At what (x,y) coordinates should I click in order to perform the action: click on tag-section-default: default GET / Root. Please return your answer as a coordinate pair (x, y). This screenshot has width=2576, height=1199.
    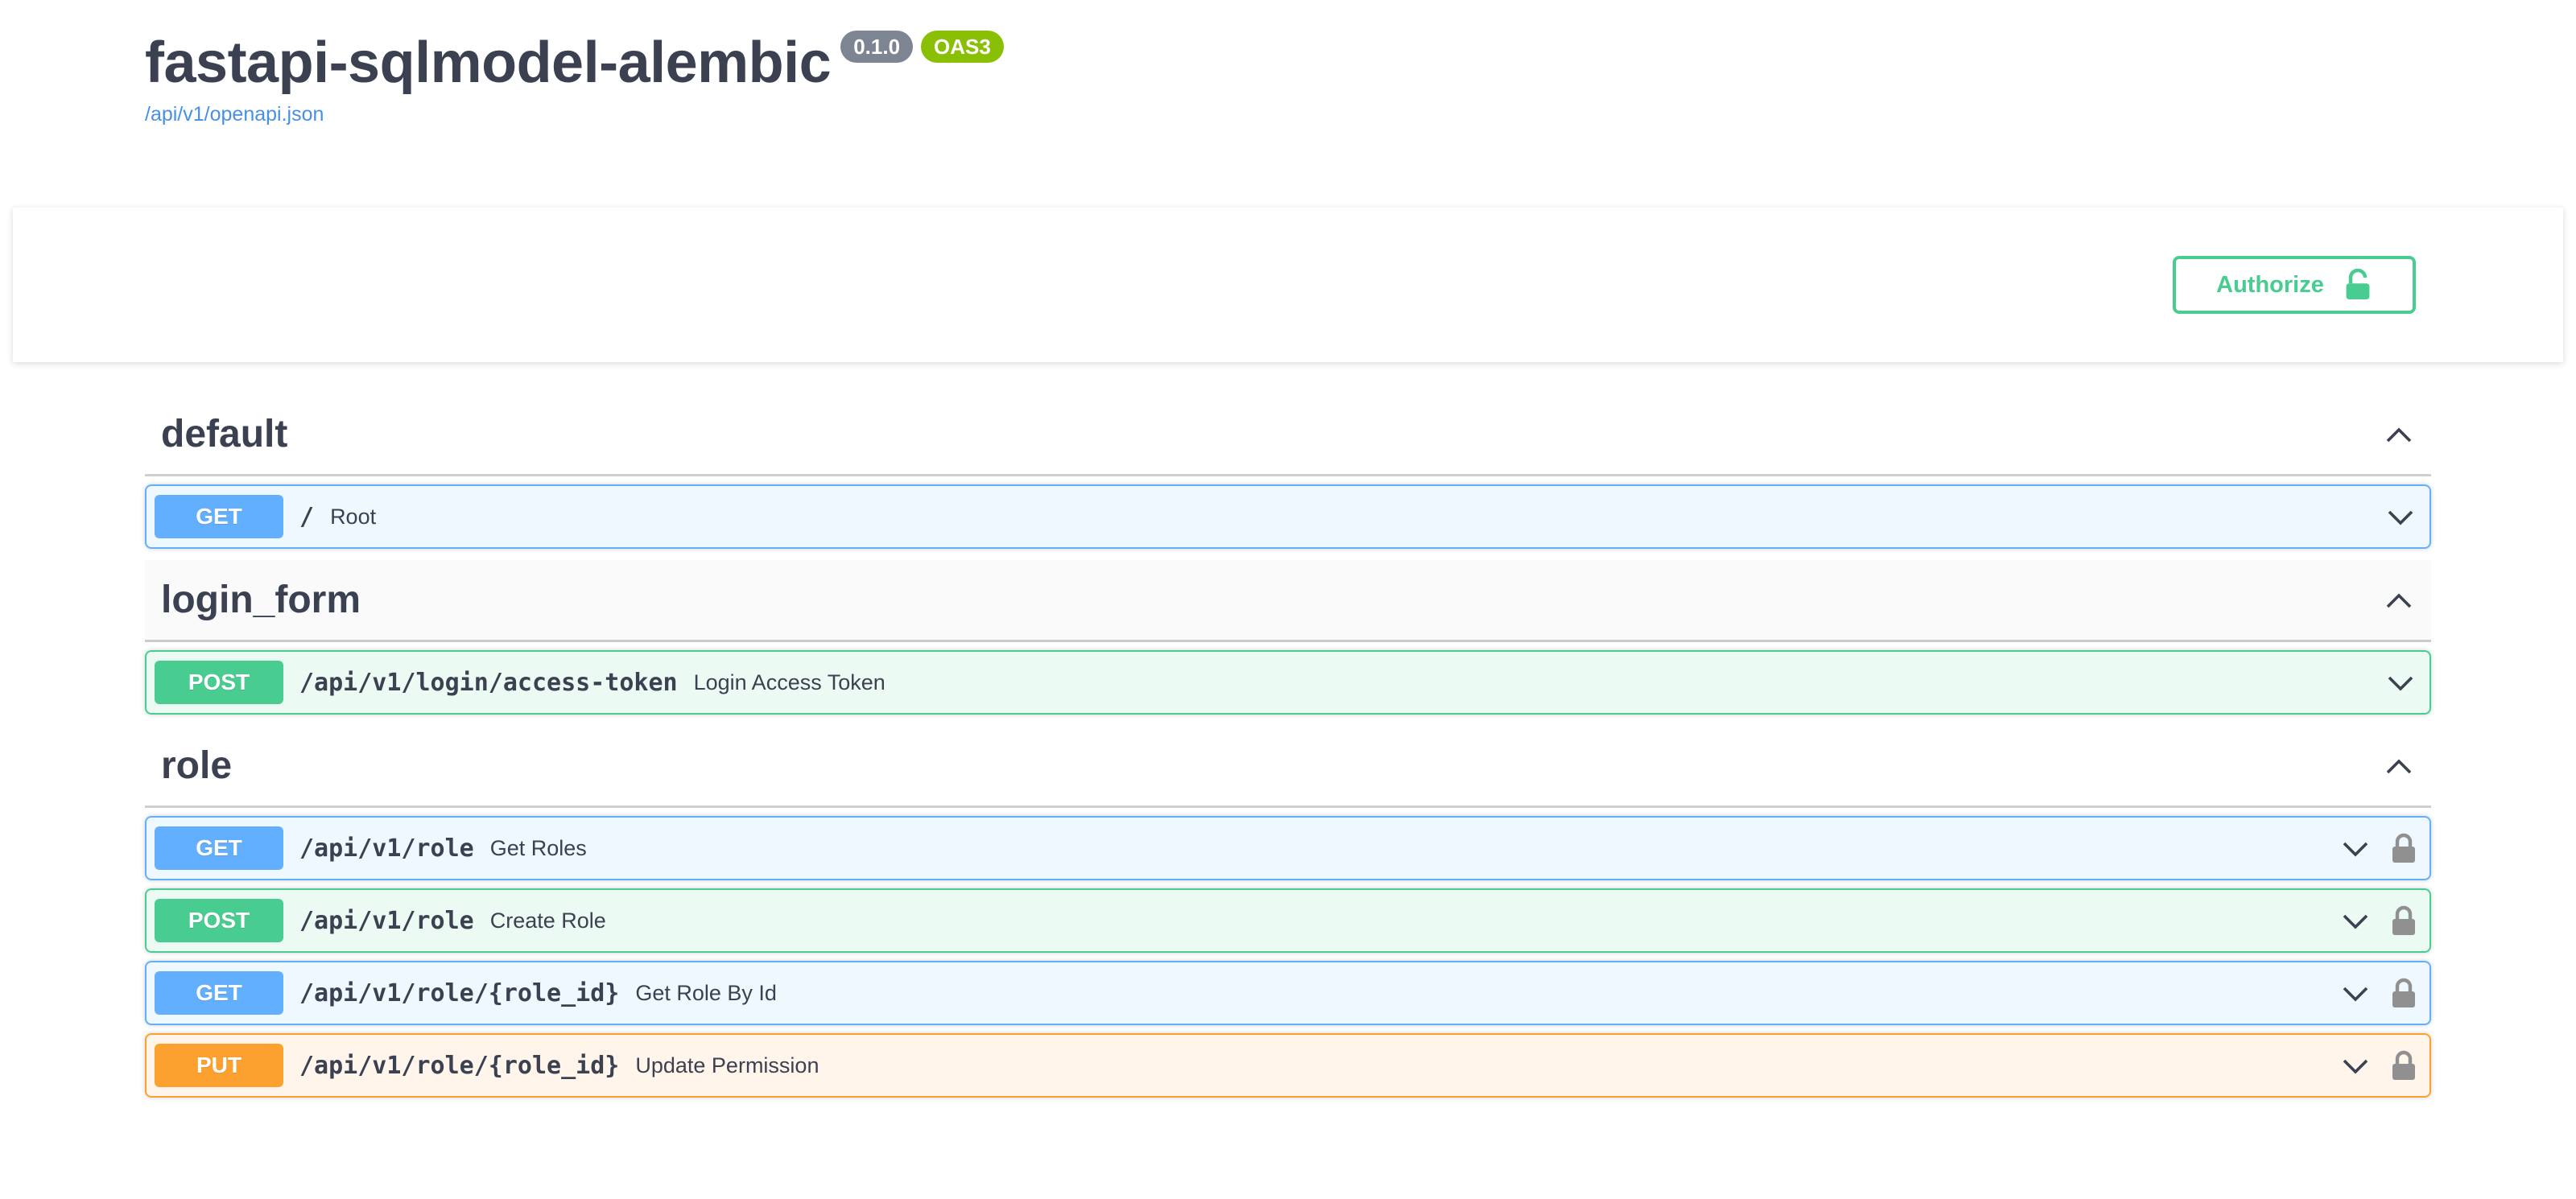
    Looking at the image, I should click on (1288, 471).